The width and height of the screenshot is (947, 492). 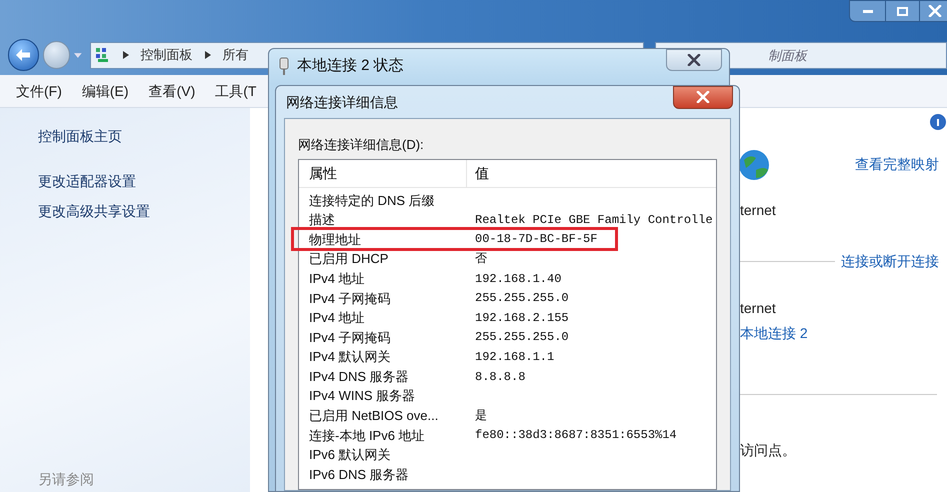 I want to click on internet-label: ternet, so click(x=758, y=210).